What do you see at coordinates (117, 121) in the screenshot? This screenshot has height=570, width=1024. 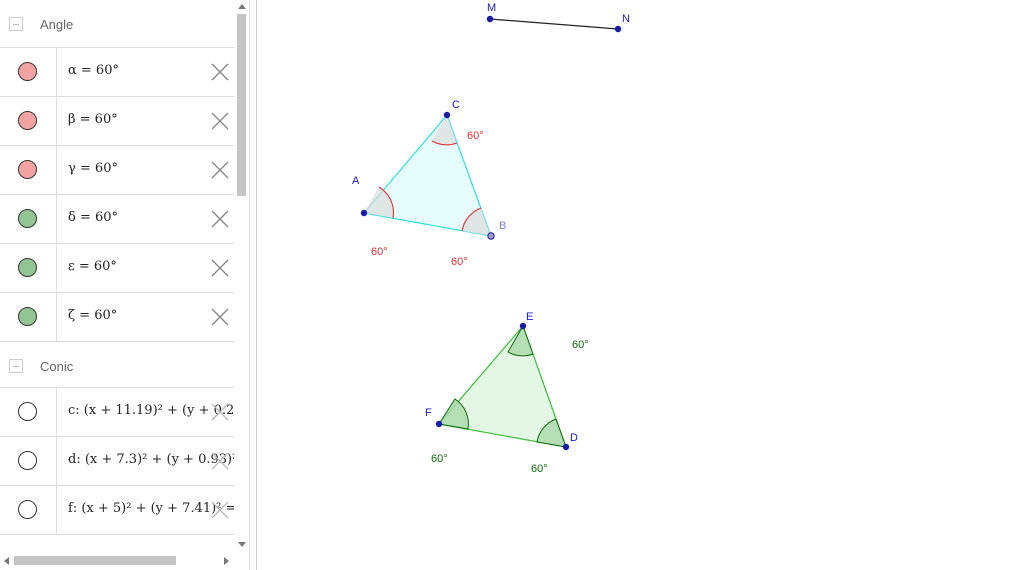 I see `algebra-item-beta: β = 60°` at bounding box center [117, 121].